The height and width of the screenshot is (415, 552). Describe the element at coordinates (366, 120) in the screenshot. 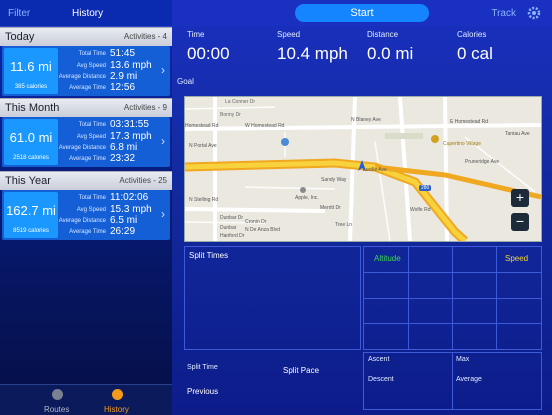

I see `map-label-street: N Blaney Ave` at that location.